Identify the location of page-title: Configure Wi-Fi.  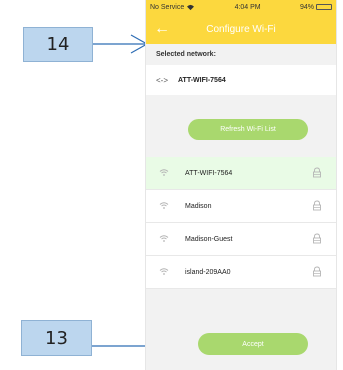
(241, 29).